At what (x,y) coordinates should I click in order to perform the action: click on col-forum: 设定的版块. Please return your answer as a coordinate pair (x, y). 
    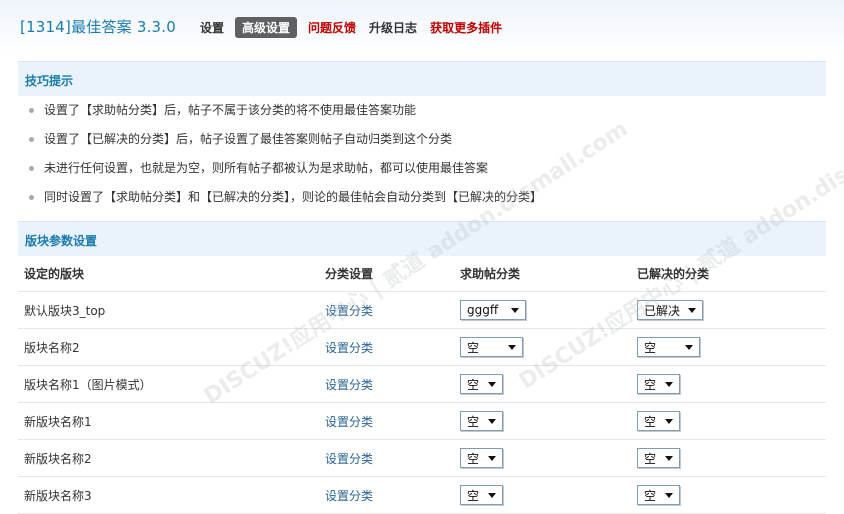
    Looking at the image, I should click on (168, 274).